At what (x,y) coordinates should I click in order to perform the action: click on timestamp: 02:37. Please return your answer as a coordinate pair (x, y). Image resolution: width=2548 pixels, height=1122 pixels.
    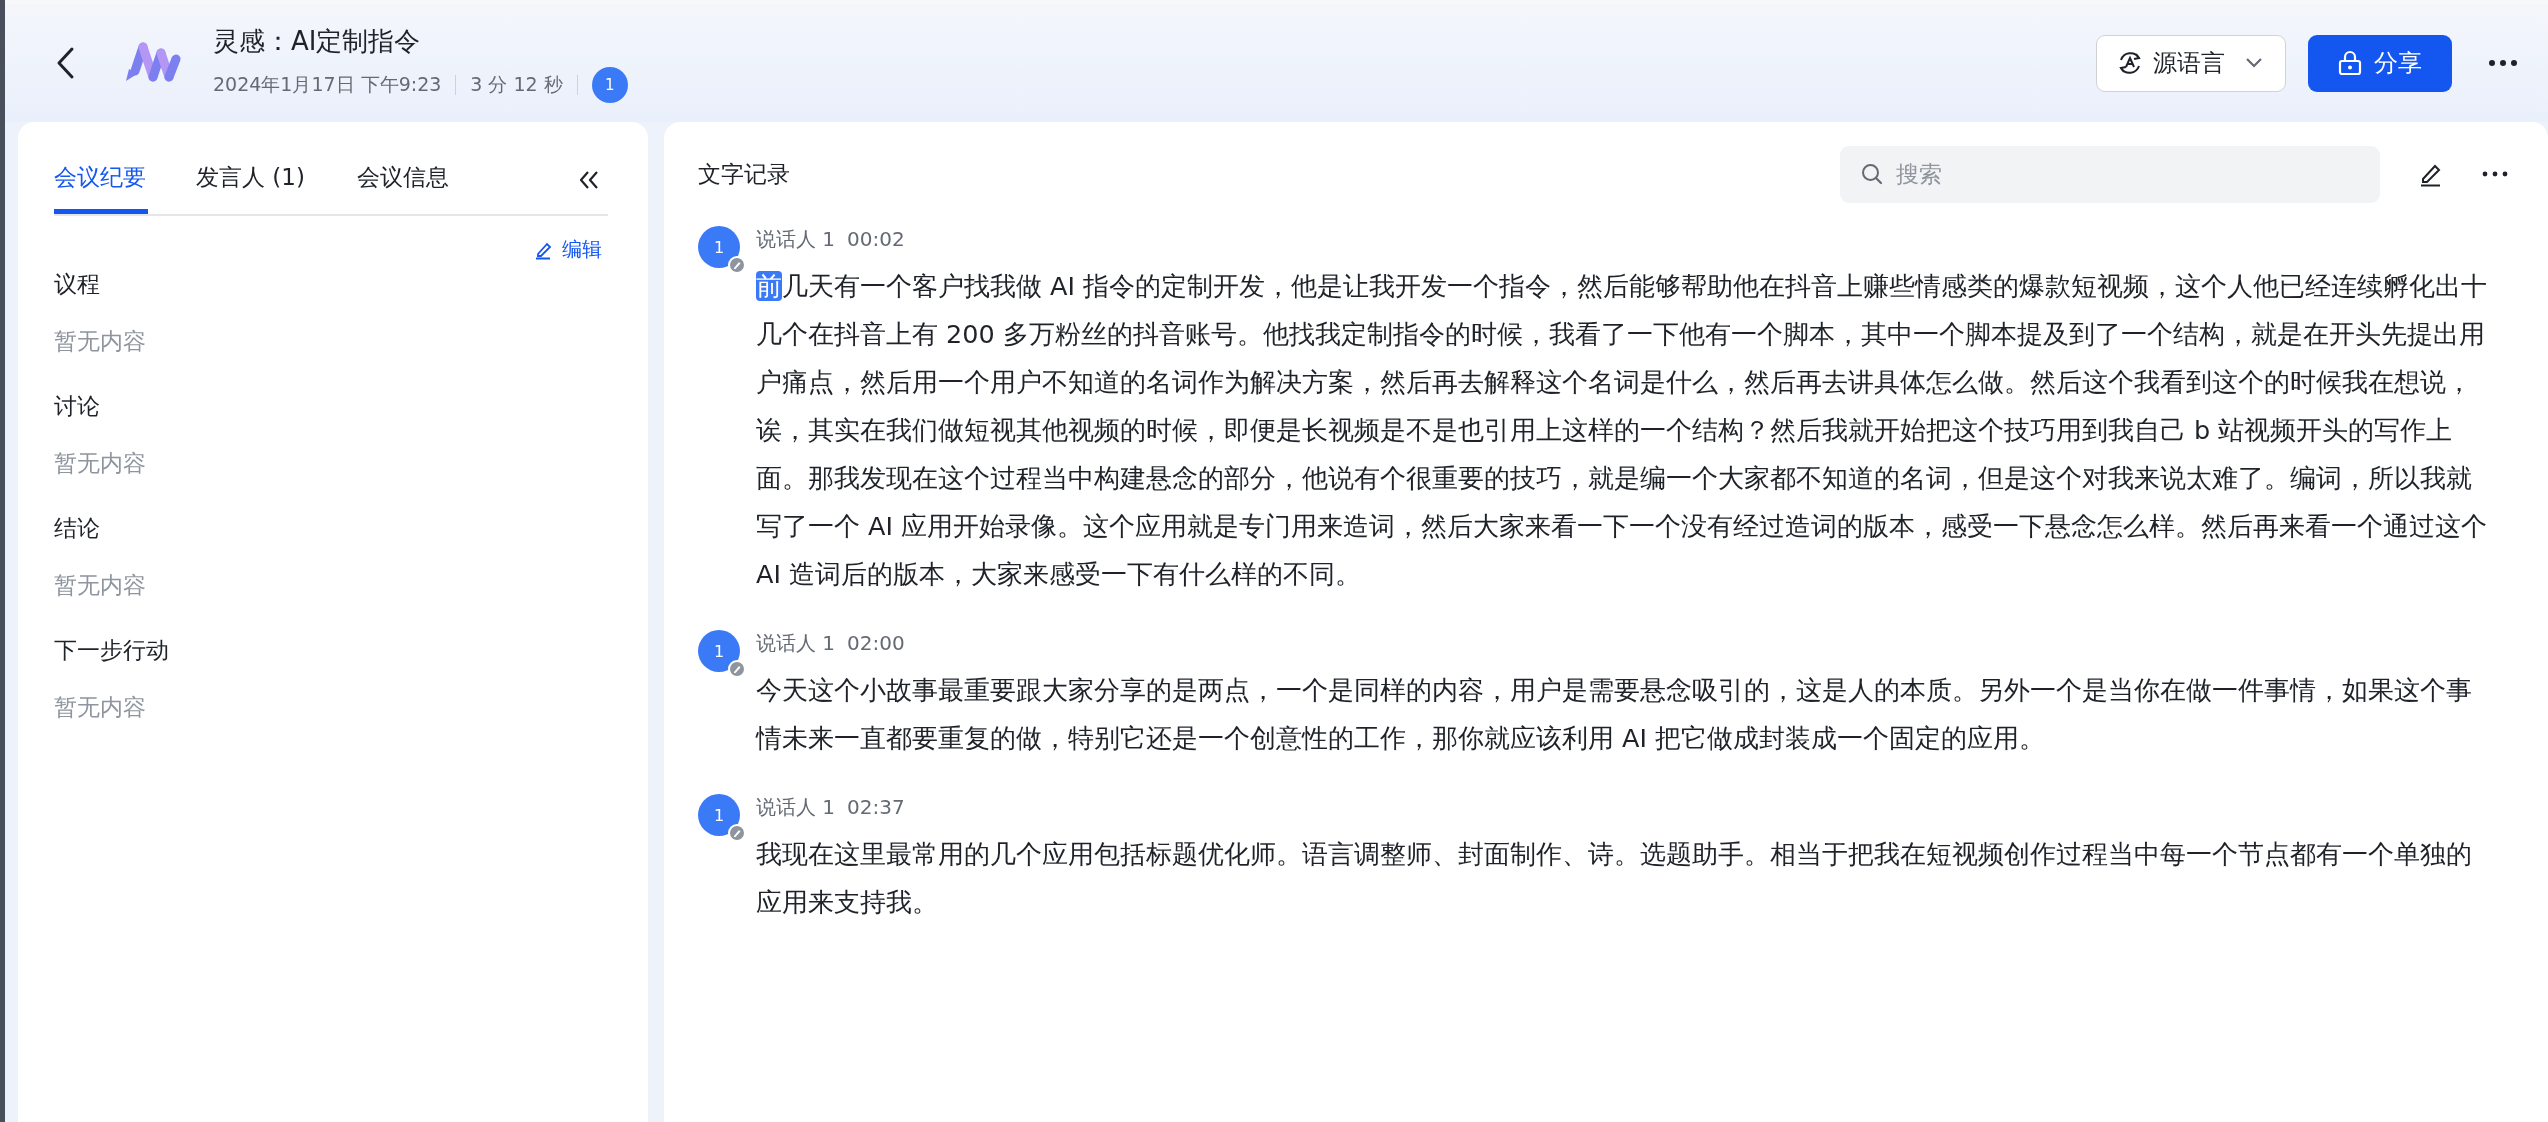
    Looking at the image, I should click on (876, 807).